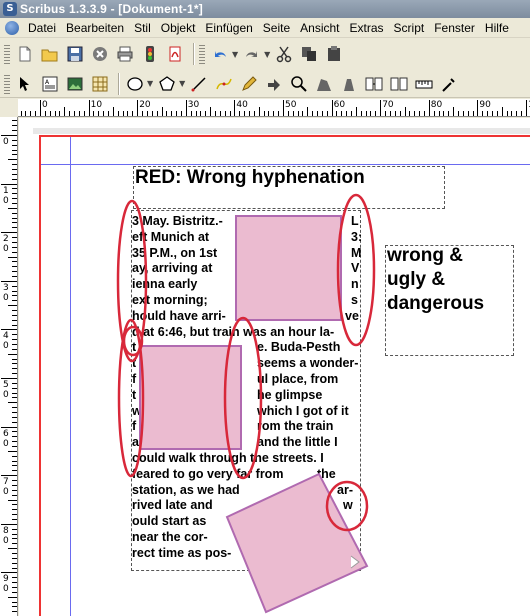  Describe the element at coordinates (10, 9) in the screenshot. I see `scribus-app-icon: S` at that location.